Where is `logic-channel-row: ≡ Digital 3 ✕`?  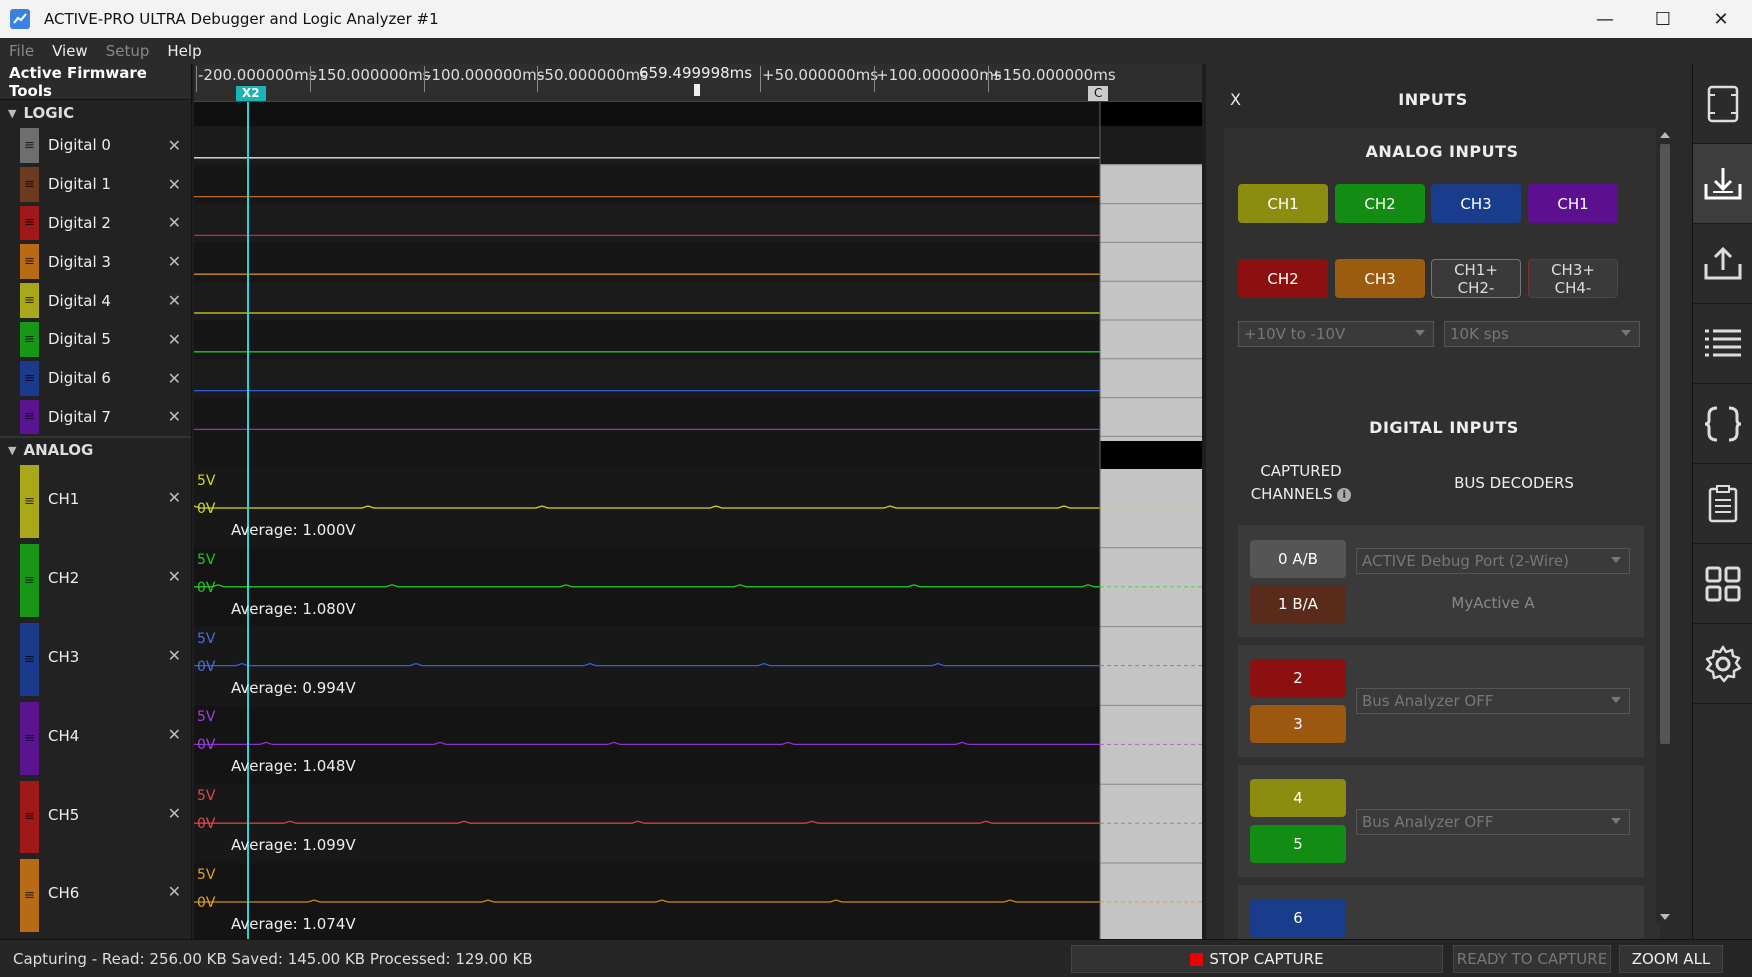 logic-channel-row: ≡ Digital 3 ✕ is located at coordinates (95, 261).